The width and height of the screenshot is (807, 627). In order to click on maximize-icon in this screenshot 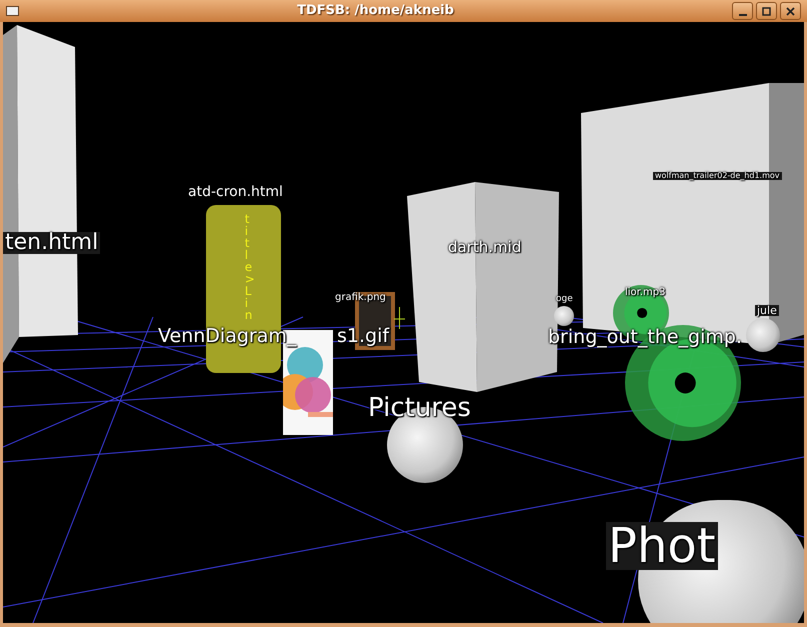, I will do `click(766, 11)`.